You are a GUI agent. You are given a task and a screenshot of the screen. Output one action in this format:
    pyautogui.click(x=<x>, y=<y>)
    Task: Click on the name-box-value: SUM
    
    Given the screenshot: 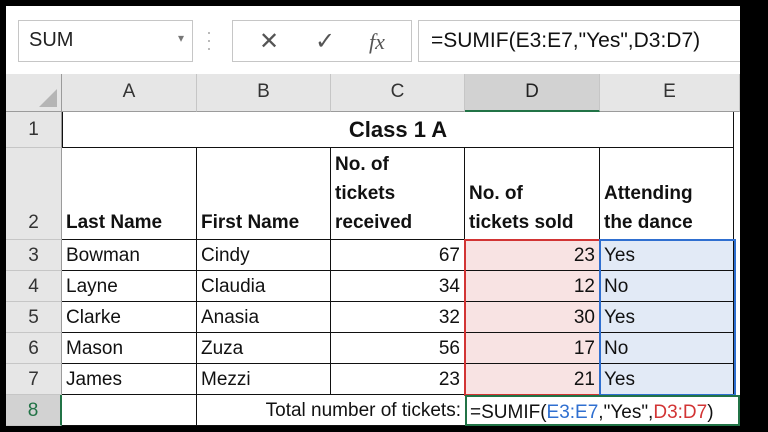 What is the action you would take?
    pyautogui.click(x=51, y=40)
    